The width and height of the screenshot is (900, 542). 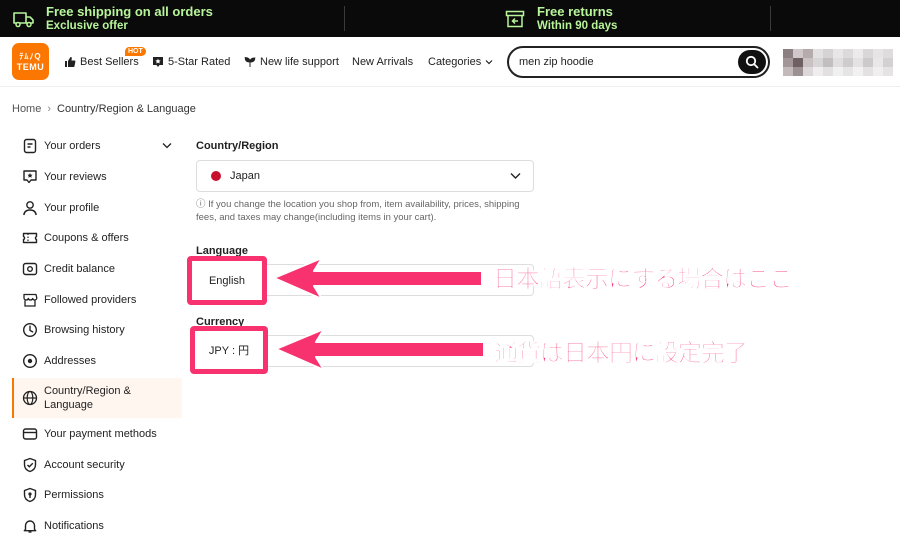 What do you see at coordinates (74, 525) in the screenshot?
I see `sidebar-item-label: Notifications` at bounding box center [74, 525].